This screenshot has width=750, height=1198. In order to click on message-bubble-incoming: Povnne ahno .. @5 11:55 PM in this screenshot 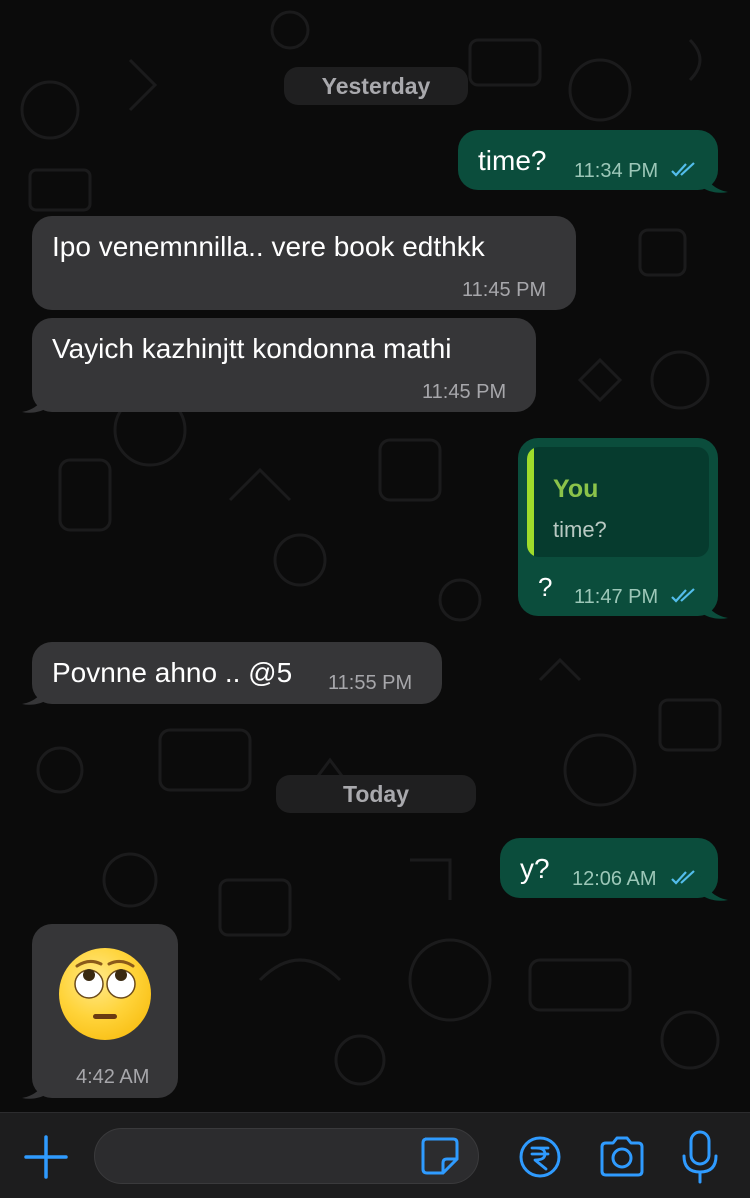, I will do `click(237, 673)`.